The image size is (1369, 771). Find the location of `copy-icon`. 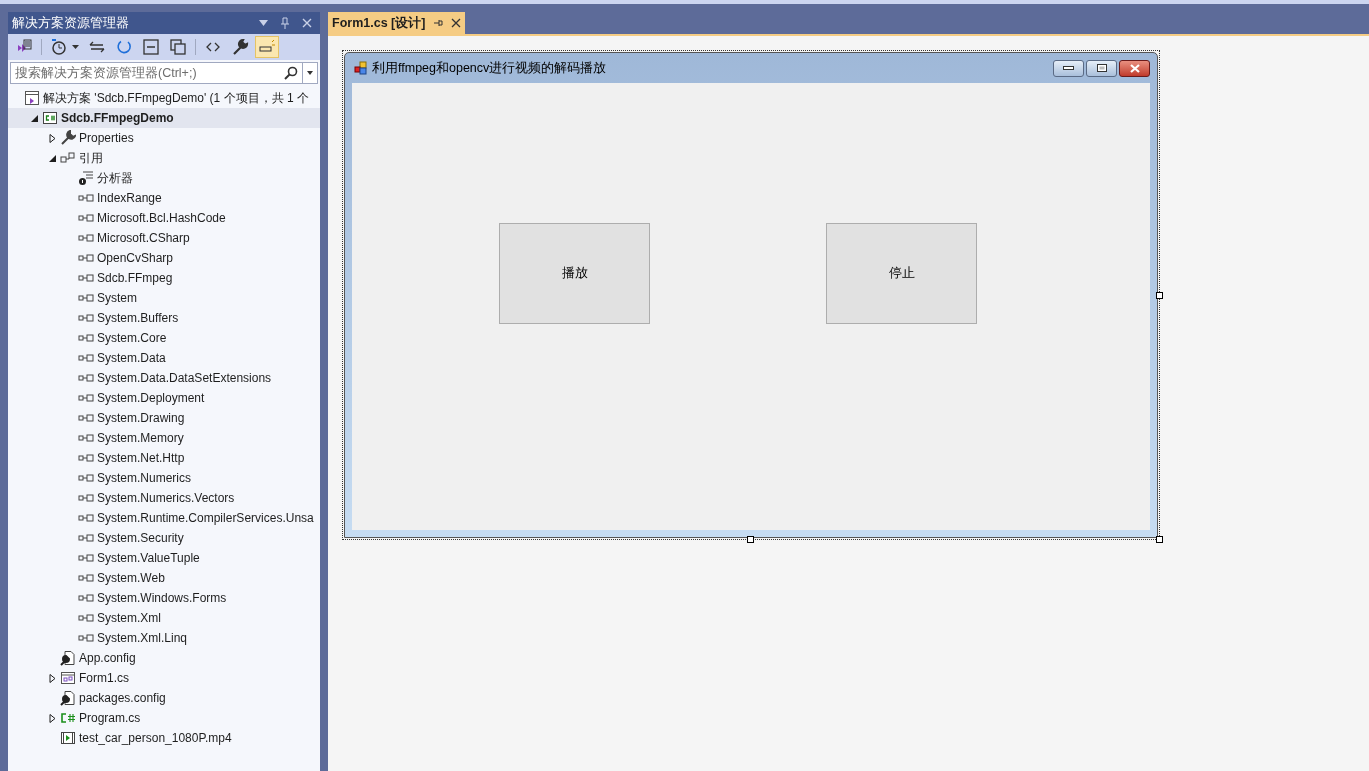

copy-icon is located at coordinates (178, 47).